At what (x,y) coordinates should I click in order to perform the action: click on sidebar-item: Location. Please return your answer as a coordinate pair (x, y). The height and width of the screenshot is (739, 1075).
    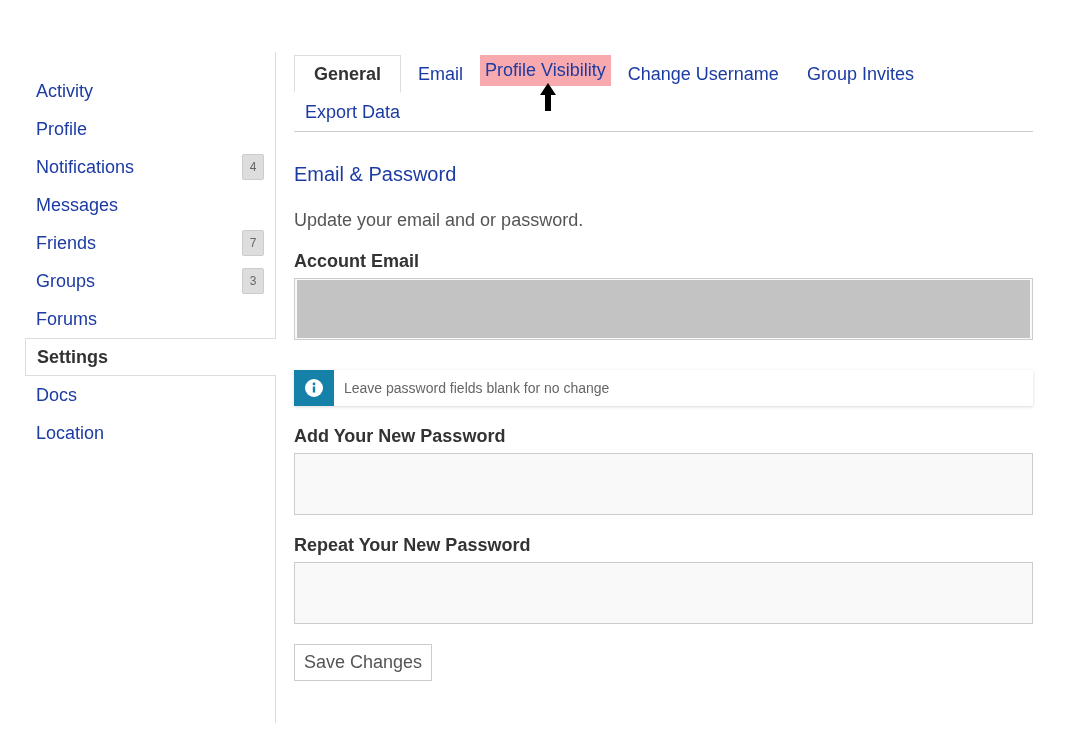
    Looking at the image, I should click on (150, 433).